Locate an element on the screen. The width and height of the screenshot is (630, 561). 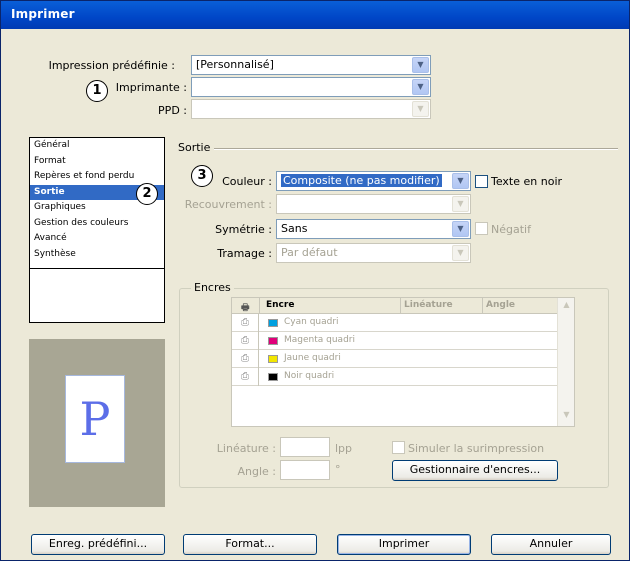
inks-scrollbar: ▲ ▼ is located at coordinates (565, 362).